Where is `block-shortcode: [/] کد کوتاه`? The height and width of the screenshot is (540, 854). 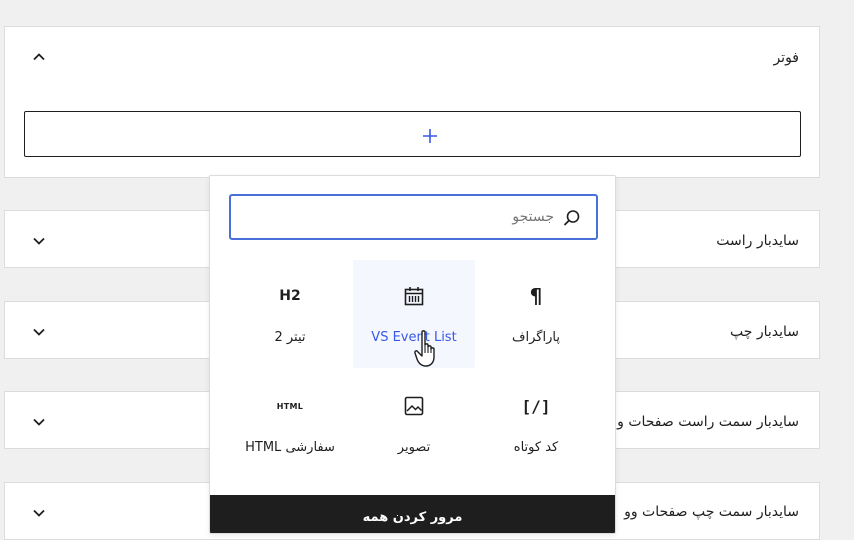
block-shortcode: [/] کد کوتاه is located at coordinates (536, 424).